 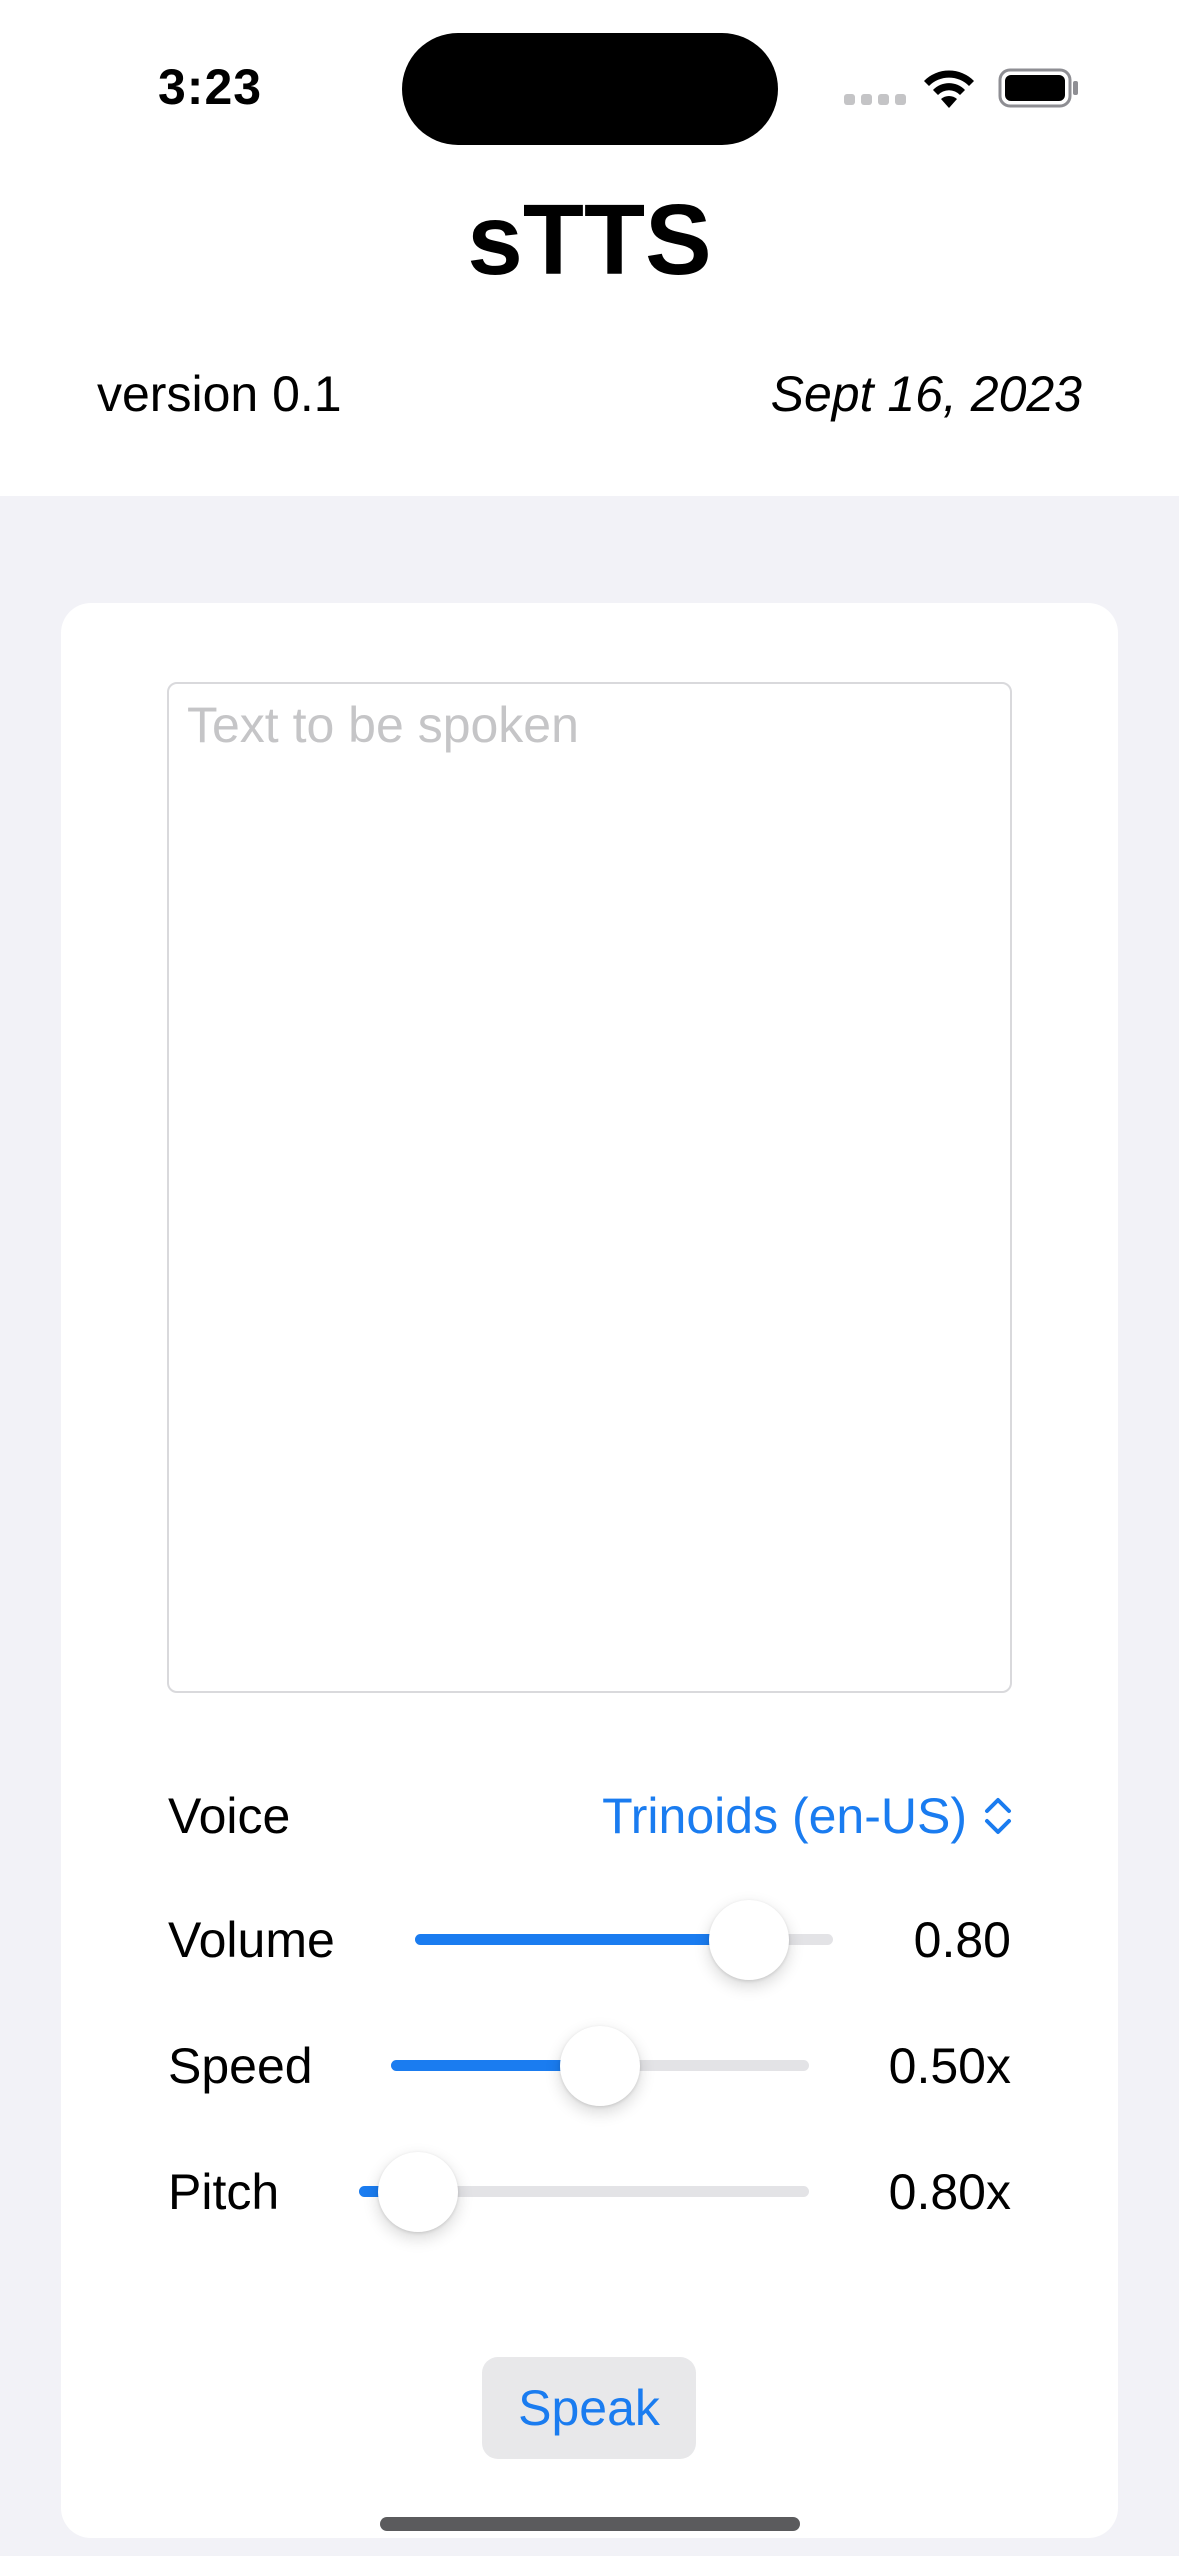 What do you see at coordinates (229, 1816) in the screenshot?
I see `voice-label: Voice` at bounding box center [229, 1816].